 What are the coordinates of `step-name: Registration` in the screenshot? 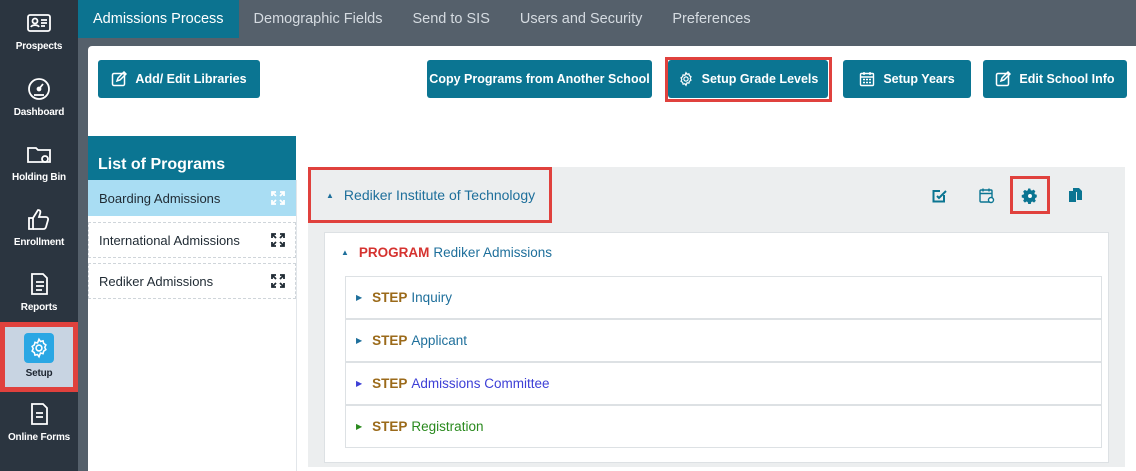 It's located at (447, 426).